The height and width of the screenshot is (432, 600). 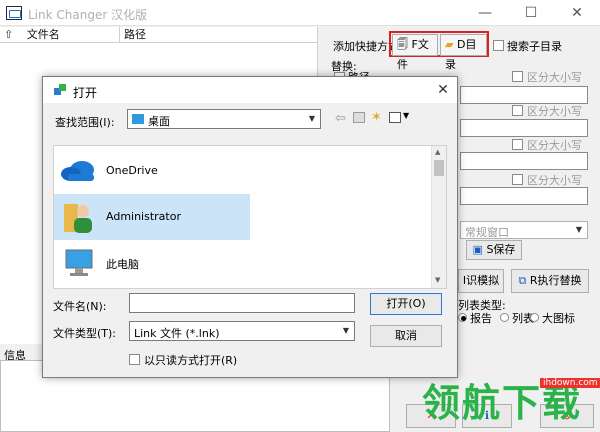 I want to click on window-state-value: 常规窗口, so click(x=487, y=232).